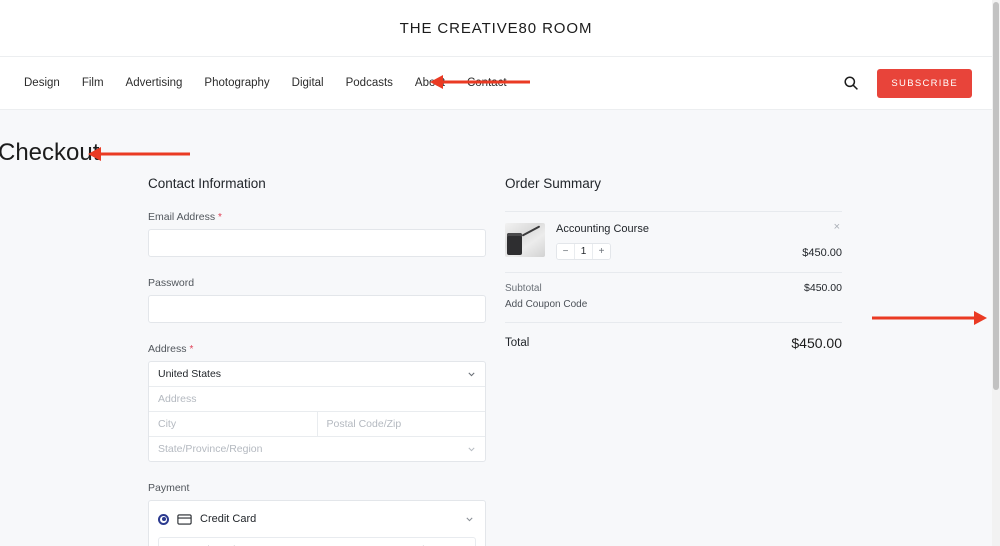 Image resolution: width=1000 pixels, height=546 pixels. What do you see at coordinates (523, 288) in the screenshot?
I see `subtotal-label: Subtotal` at bounding box center [523, 288].